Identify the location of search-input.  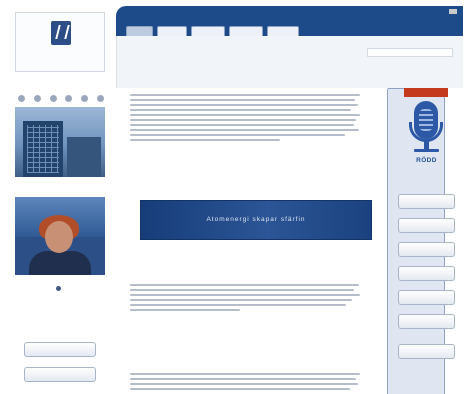
(410, 52).